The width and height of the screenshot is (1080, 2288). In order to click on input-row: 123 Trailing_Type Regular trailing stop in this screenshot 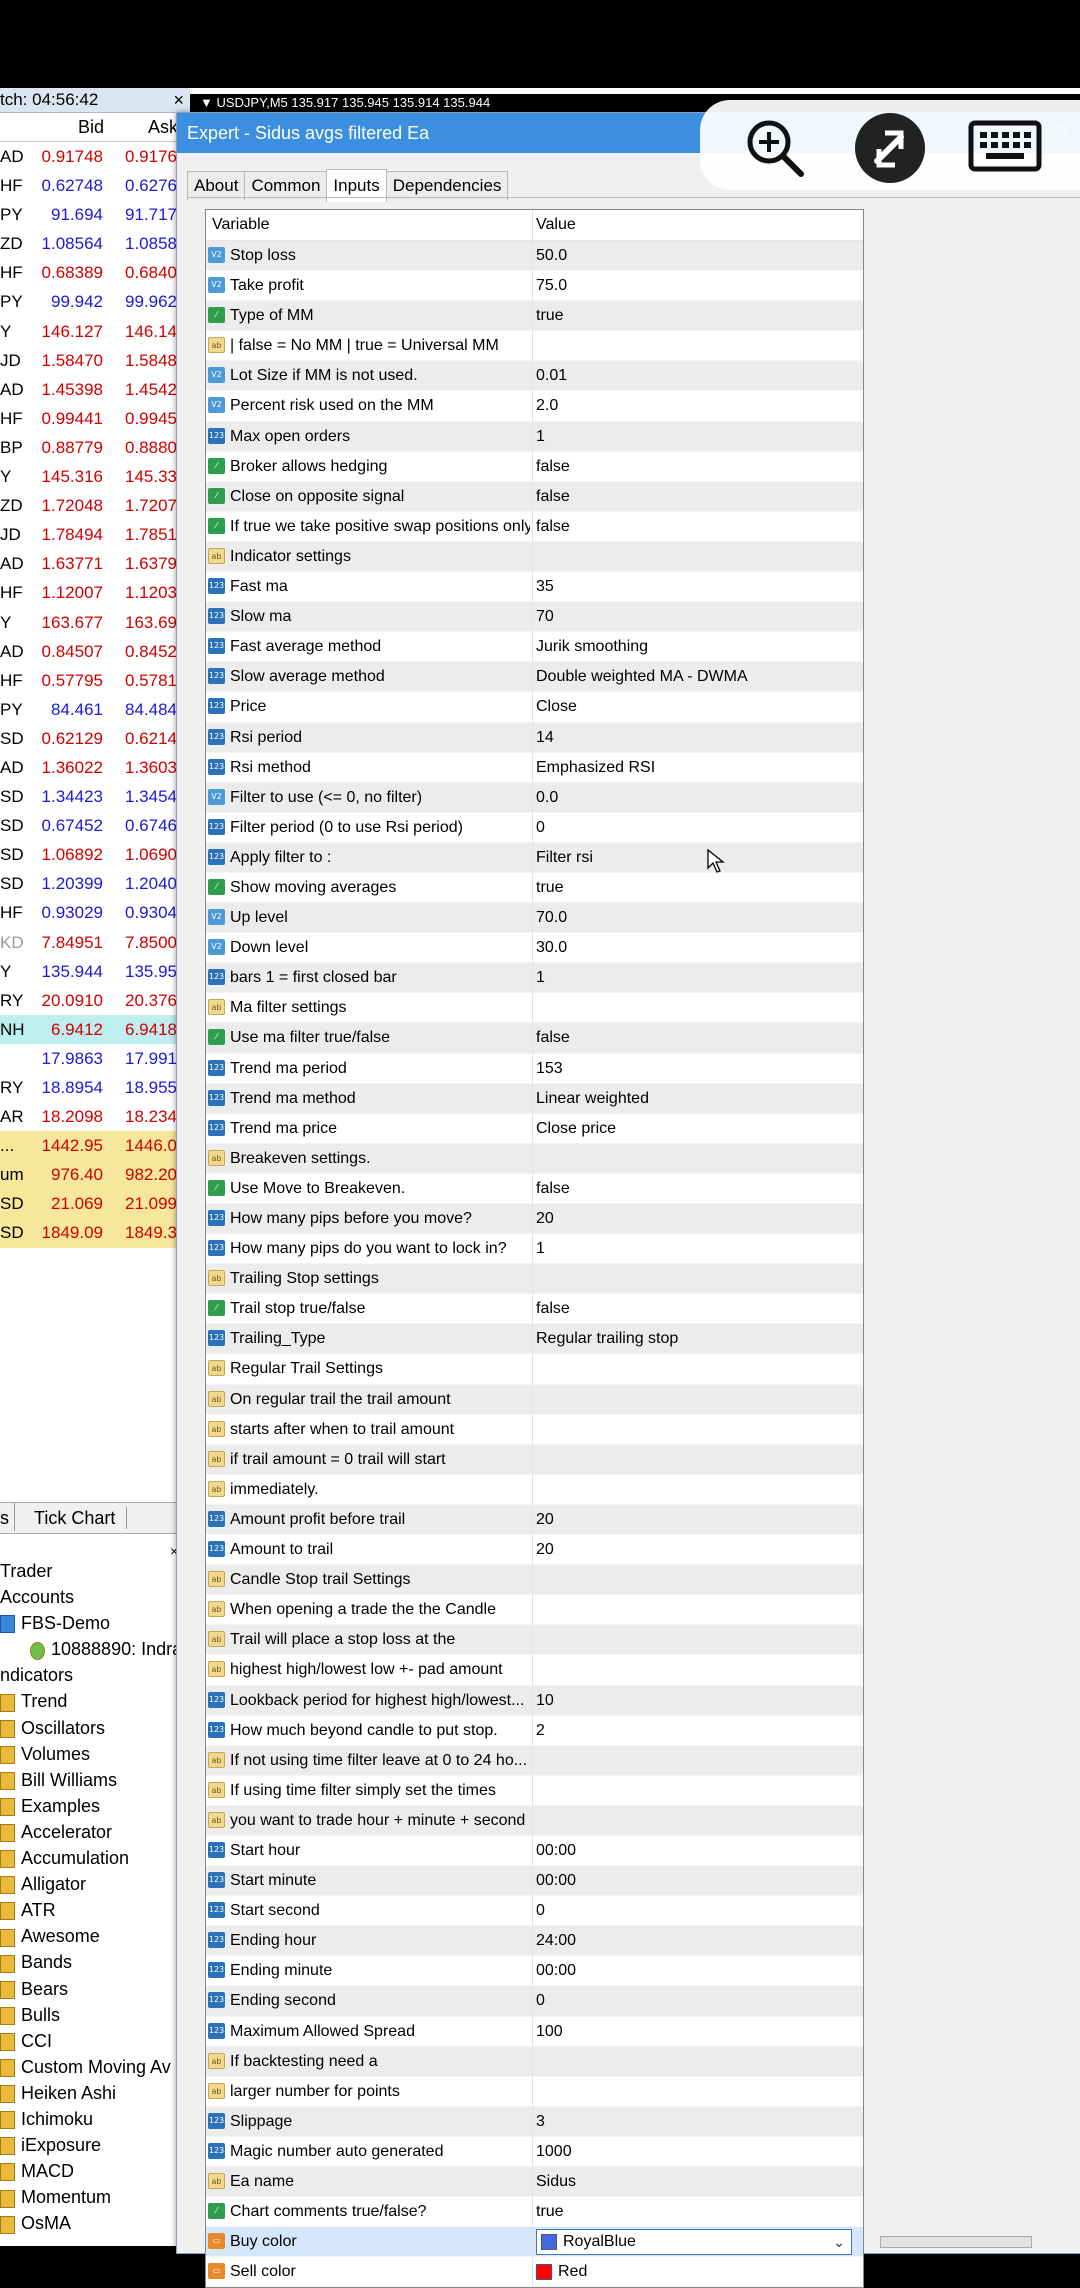, I will do `click(534, 1339)`.